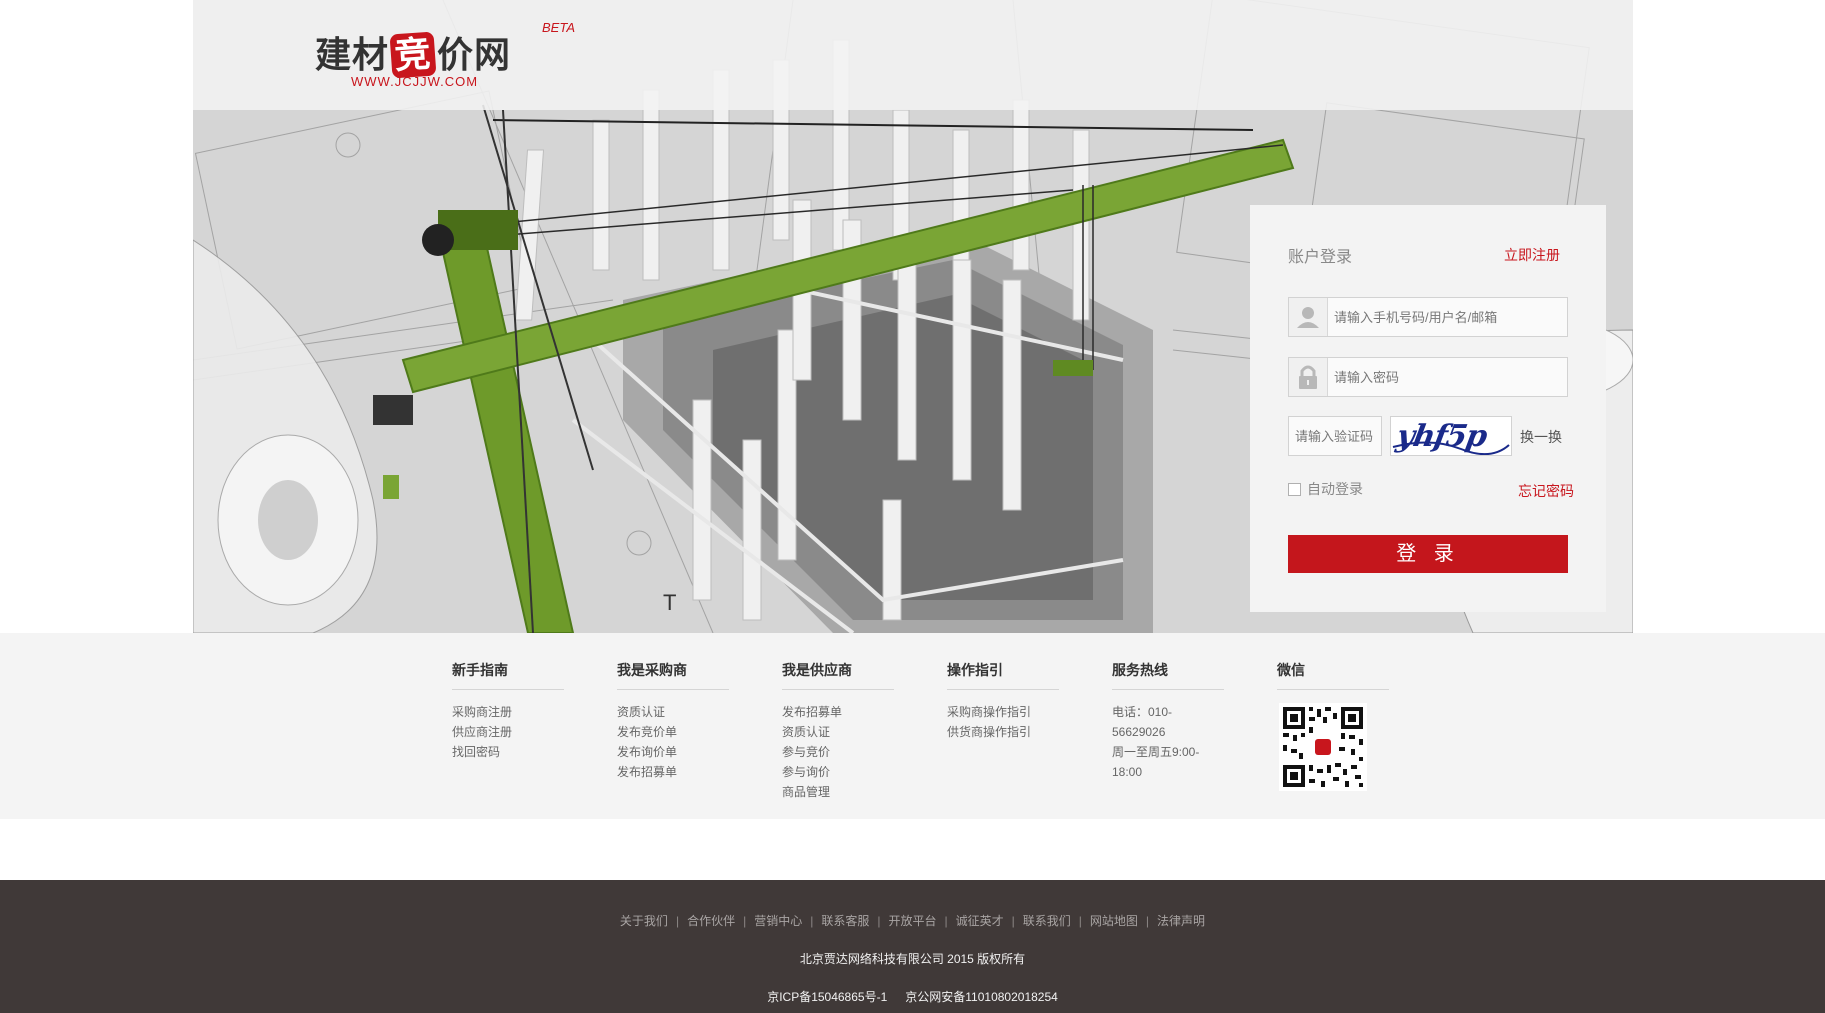  What do you see at coordinates (1003, 732) in the screenshot?
I see `footer-link: 供货商操作指引` at bounding box center [1003, 732].